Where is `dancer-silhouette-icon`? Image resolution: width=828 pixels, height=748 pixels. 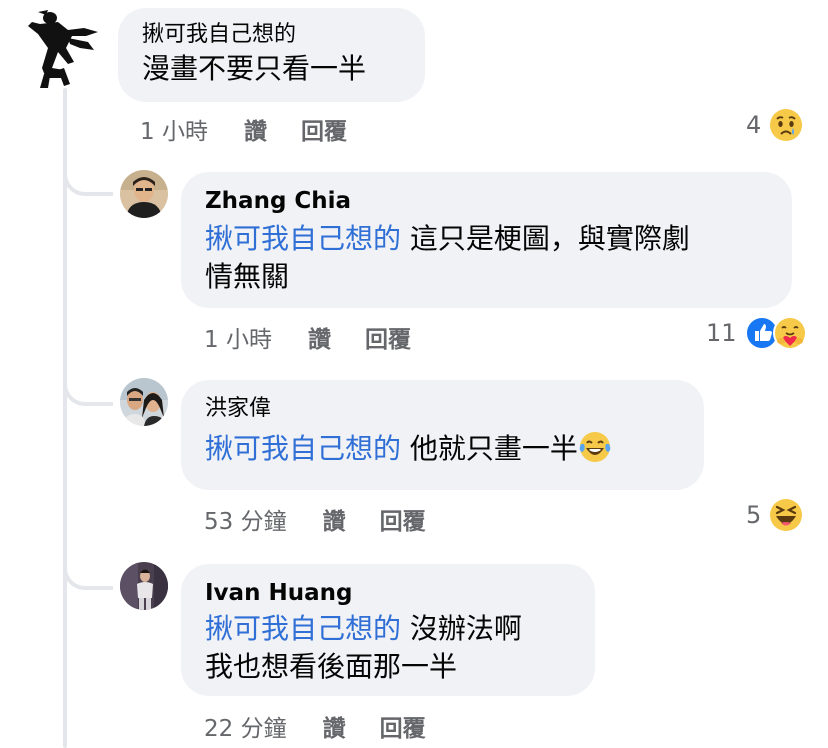
dancer-silhouette-icon is located at coordinates (63, 49).